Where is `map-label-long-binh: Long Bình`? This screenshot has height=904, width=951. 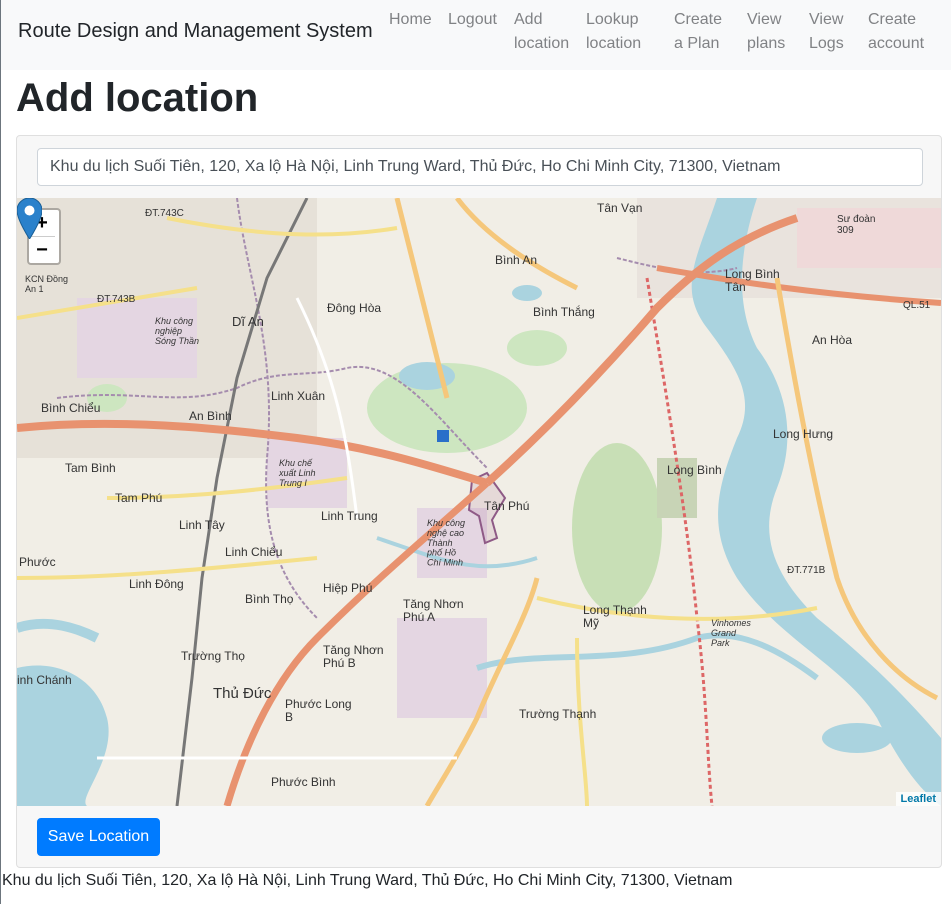
map-label-long-binh: Long Bình is located at coordinates (694, 470).